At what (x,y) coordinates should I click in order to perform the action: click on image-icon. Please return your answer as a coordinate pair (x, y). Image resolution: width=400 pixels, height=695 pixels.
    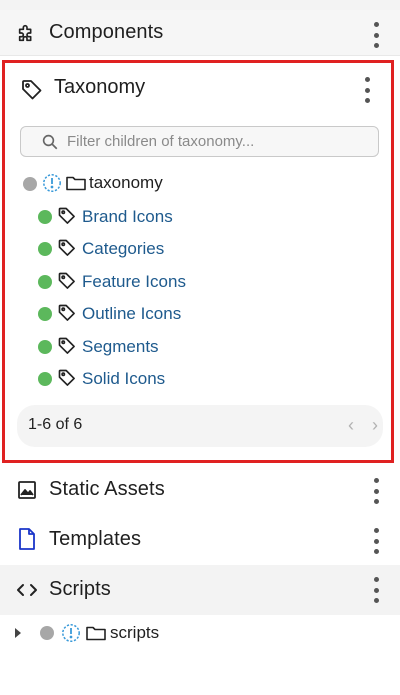
    Looking at the image, I should click on (27, 490).